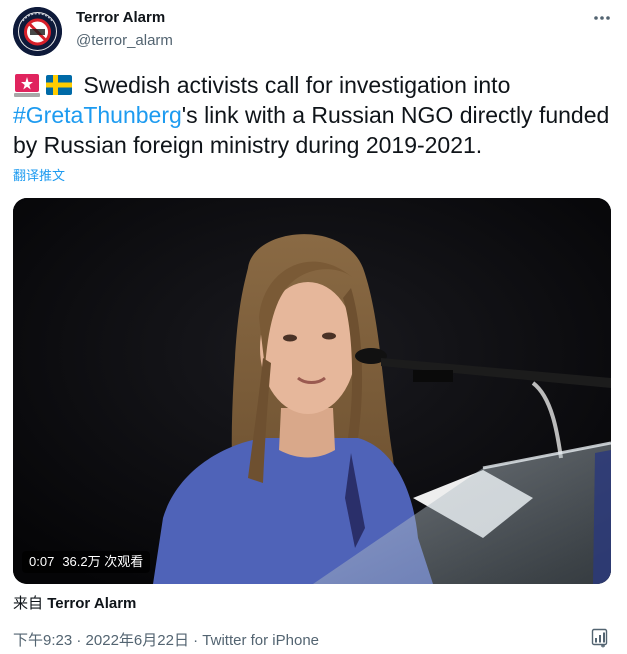 The width and height of the screenshot is (627, 654). What do you see at coordinates (600, 638) in the screenshot?
I see `analytics-icon` at bounding box center [600, 638].